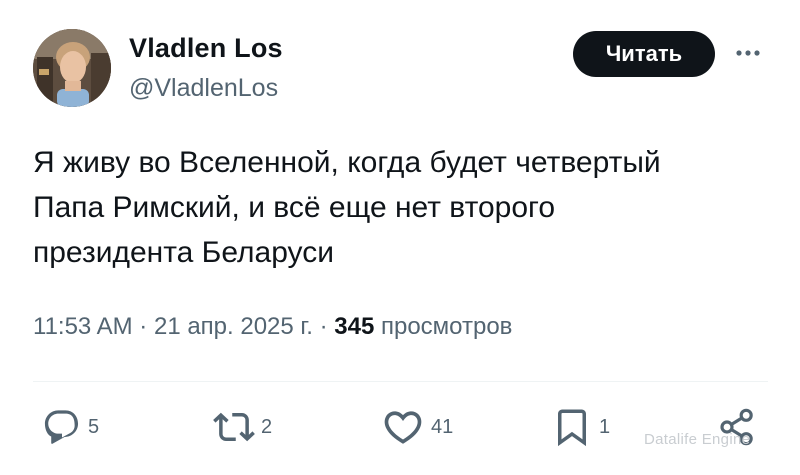  I want to click on like-button: 41, so click(417, 427).